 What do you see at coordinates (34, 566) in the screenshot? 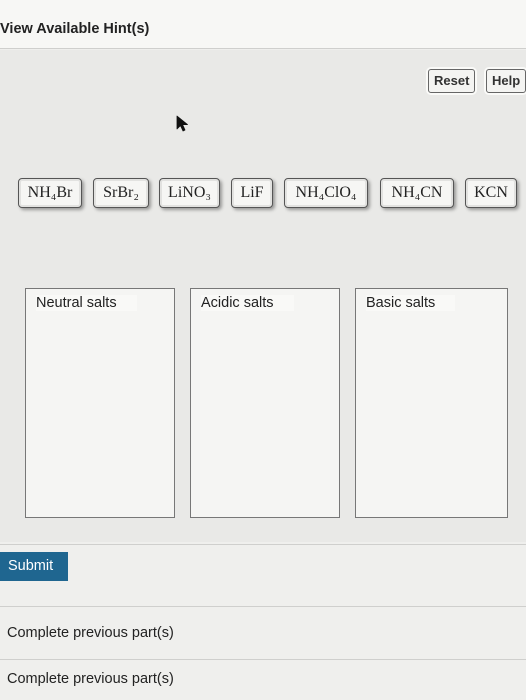
I see `submit-button: Submit` at bounding box center [34, 566].